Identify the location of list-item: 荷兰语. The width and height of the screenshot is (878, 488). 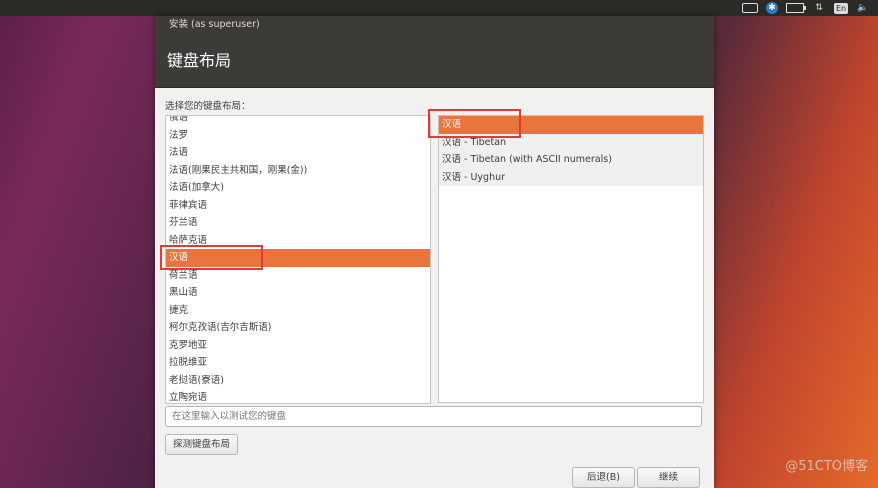
(298, 276).